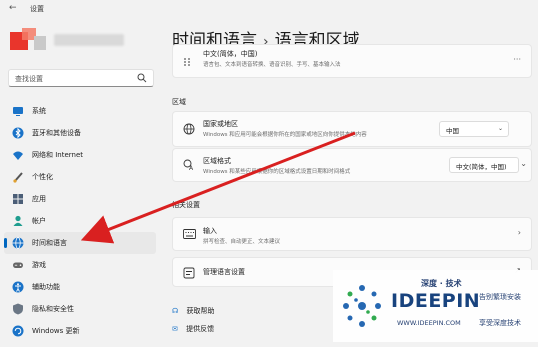 The image size is (538, 347). I want to click on watermark-slogan-1: 告别繁琐安装, so click(500, 297).